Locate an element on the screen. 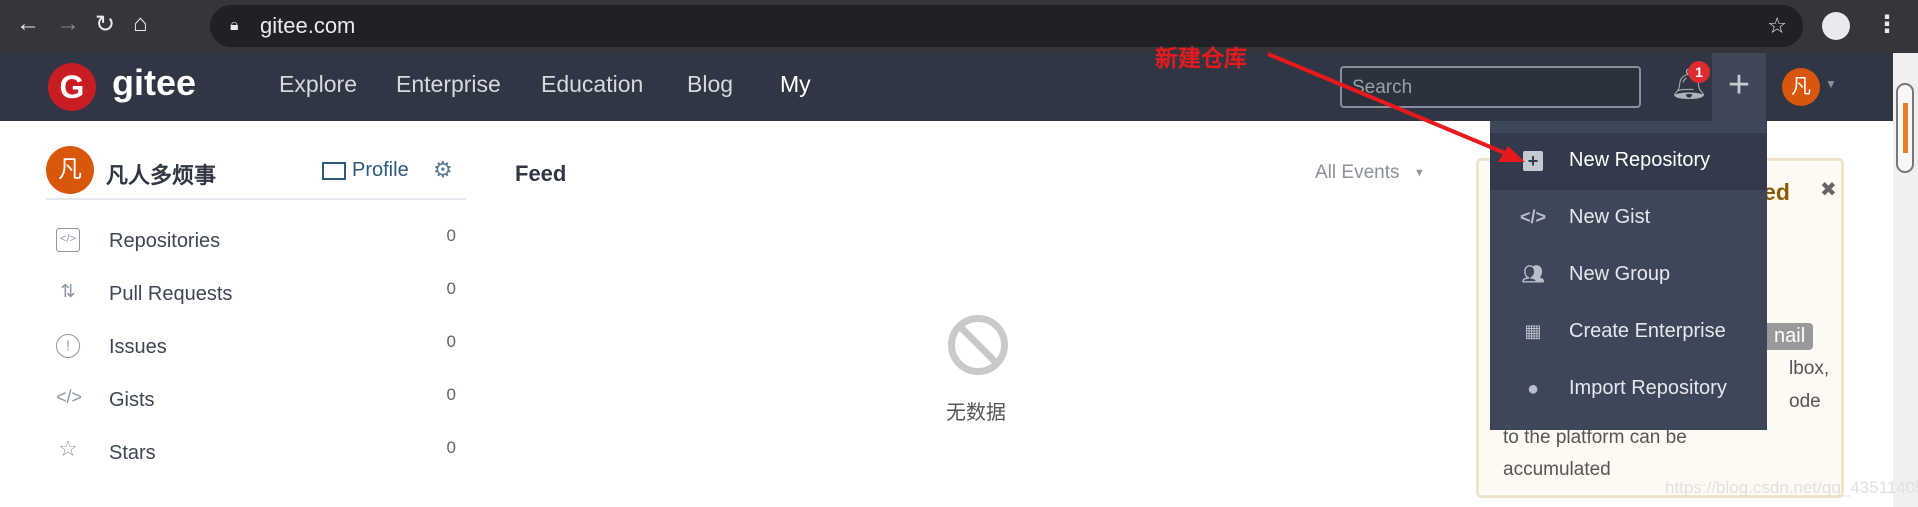 Image resolution: width=1918 pixels, height=507 pixels. annotation-arrow is located at coordinates (1396, 107).